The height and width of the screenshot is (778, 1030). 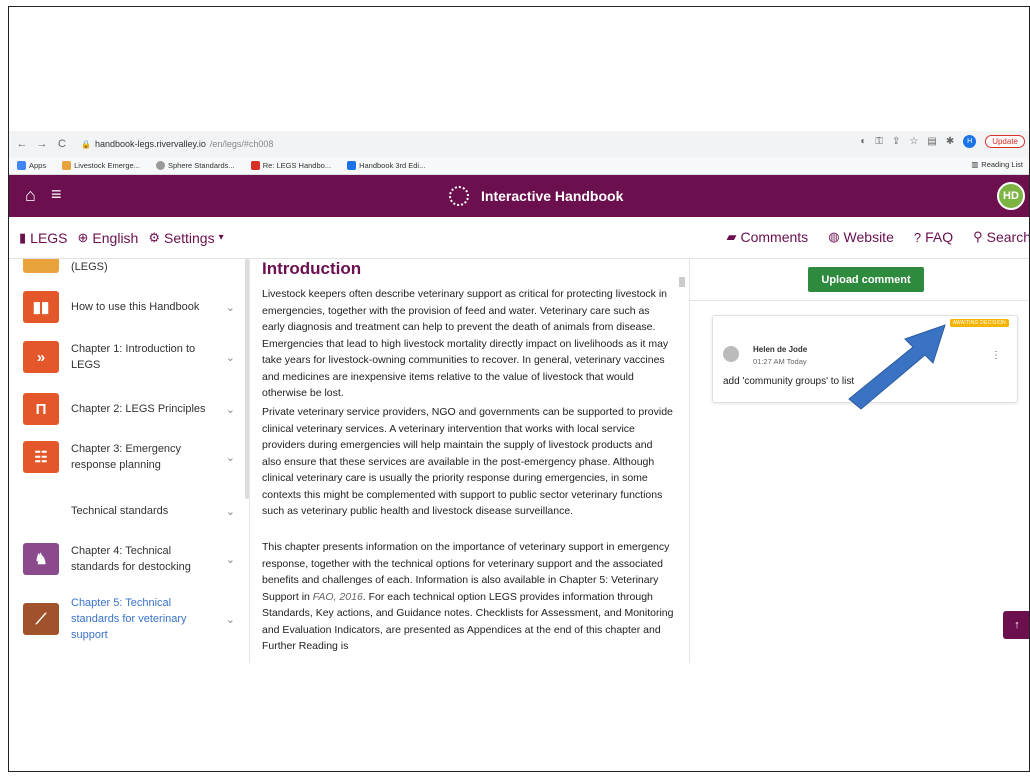 What do you see at coordinates (731, 236) in the screenshot?
I see `comment-icon: ▰` at bounding box center [731, 236].